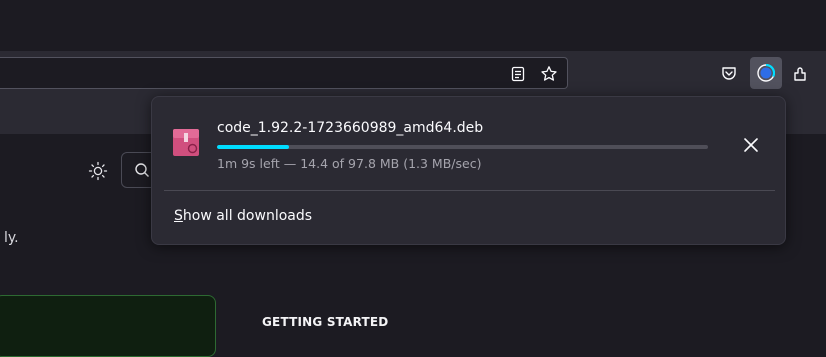  I want to click on downloads-progress-icon, so click(766, 73).